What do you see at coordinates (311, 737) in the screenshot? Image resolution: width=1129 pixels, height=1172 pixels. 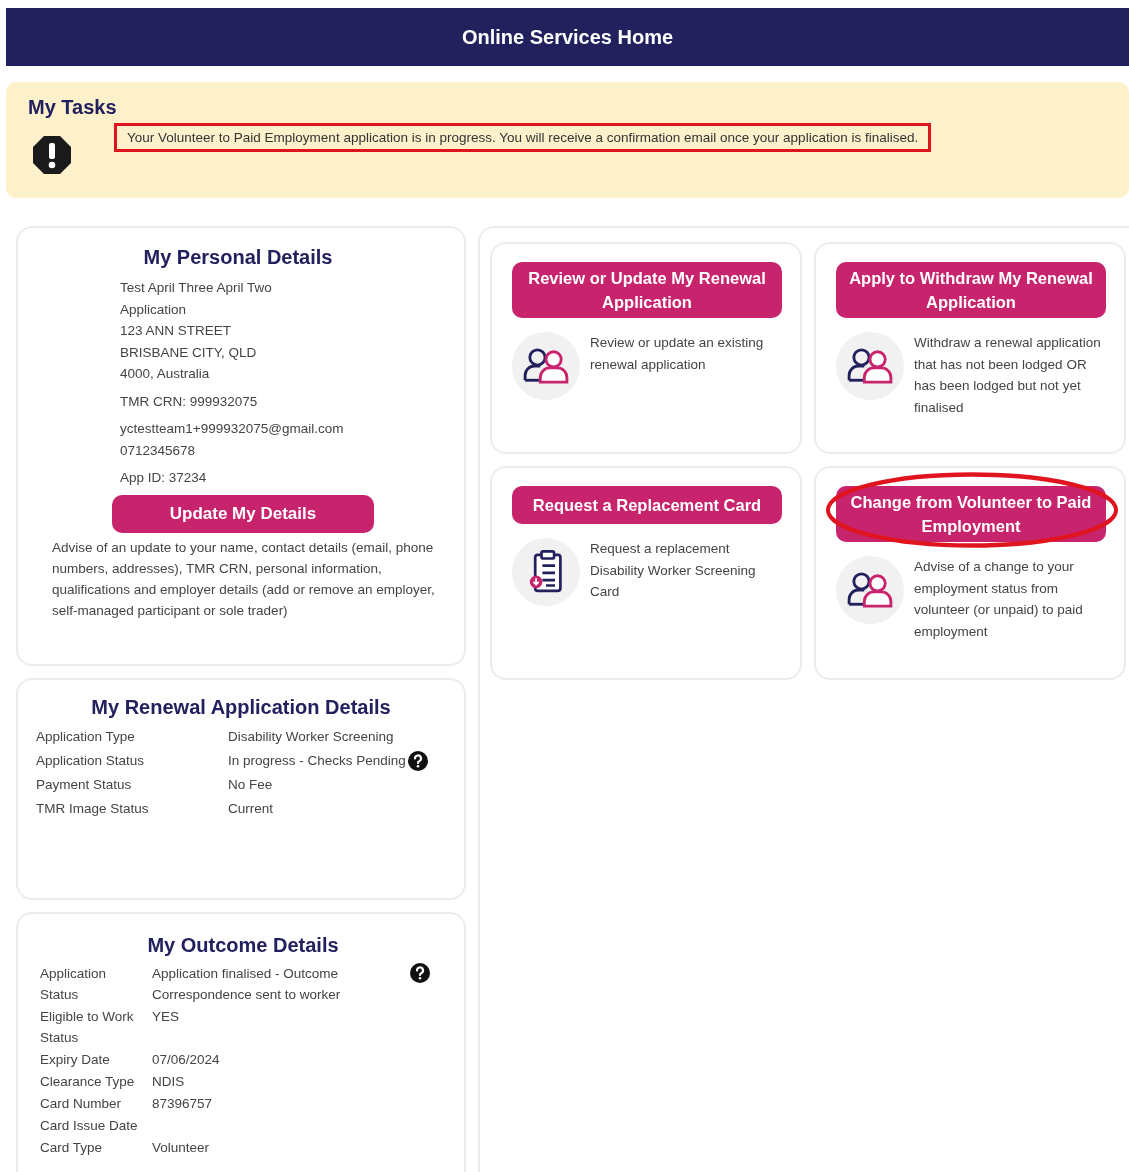 I see `field-value: Disability Worker Screening` at bounding box center [311, 737].